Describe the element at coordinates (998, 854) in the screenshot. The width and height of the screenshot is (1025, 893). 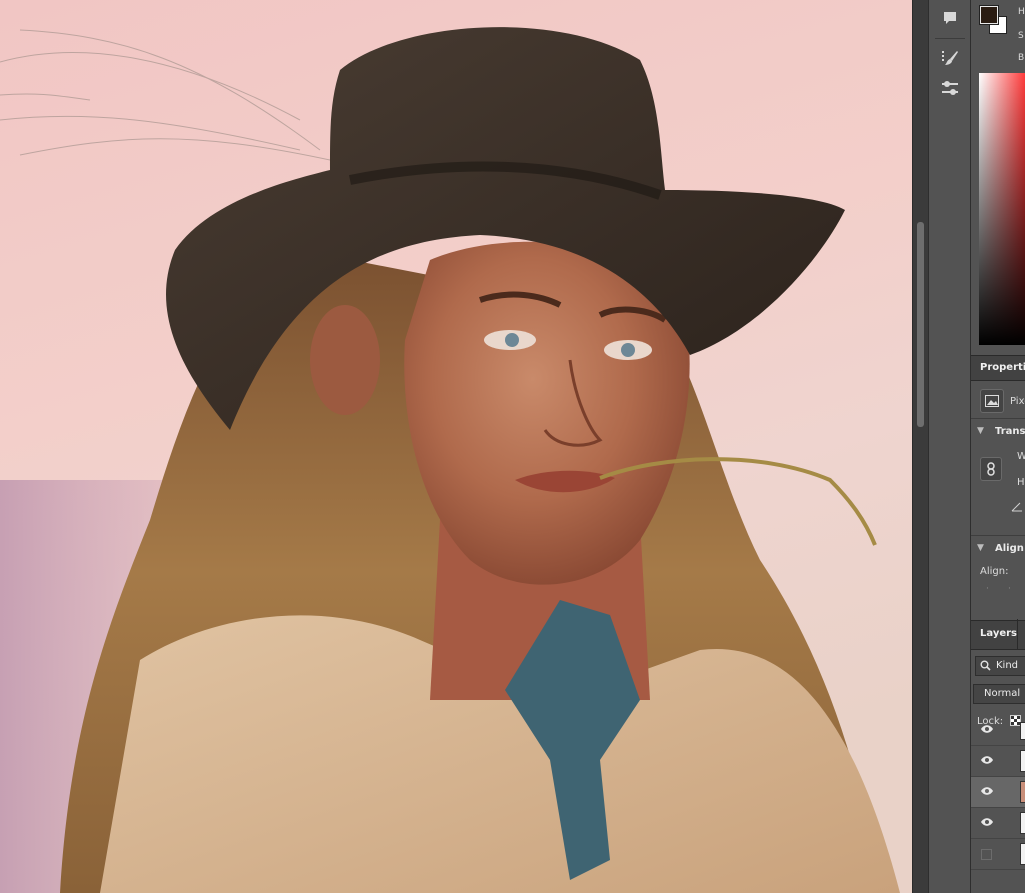
I see `layer-row-hidden` at that location.